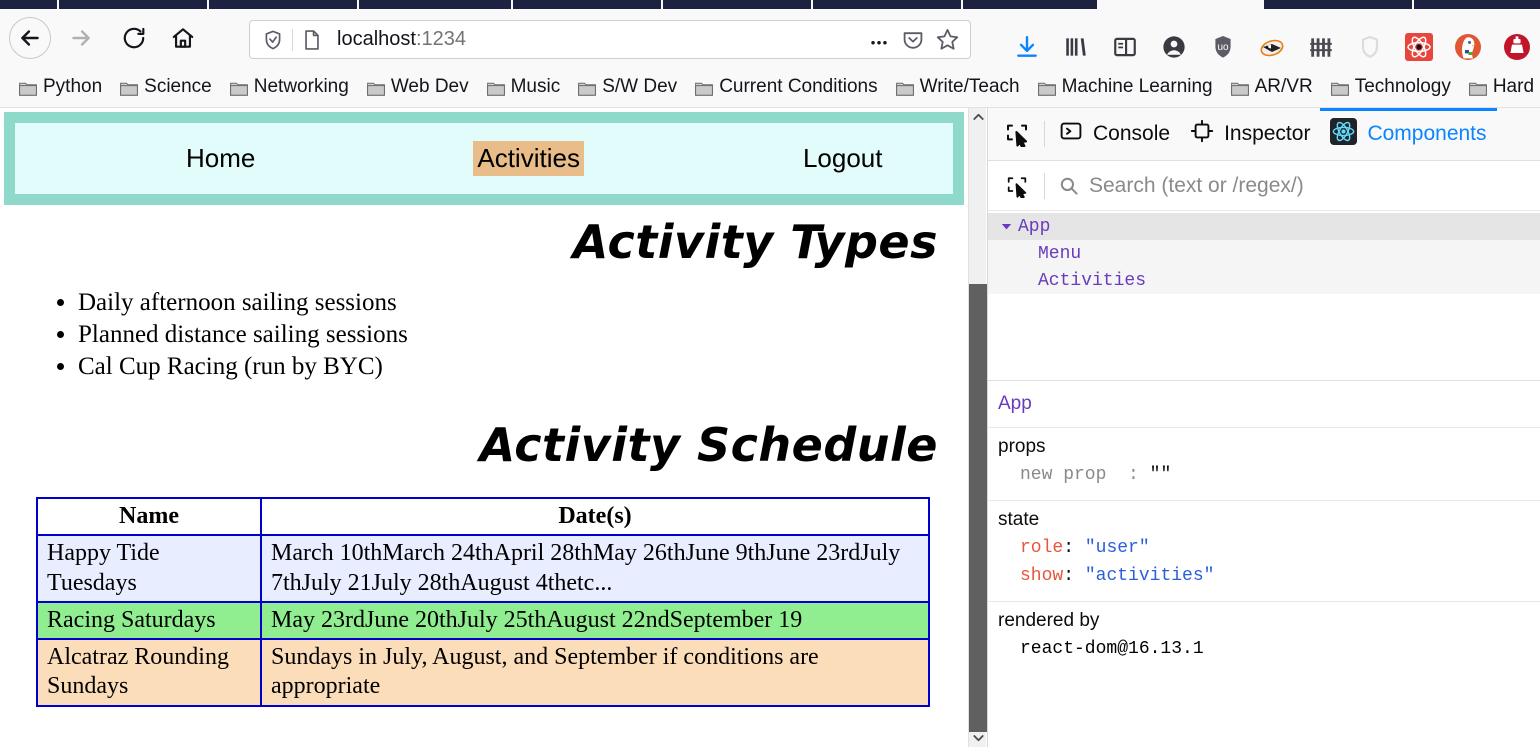  I want to click on url-text: localhost:1234, so click(595, 39).